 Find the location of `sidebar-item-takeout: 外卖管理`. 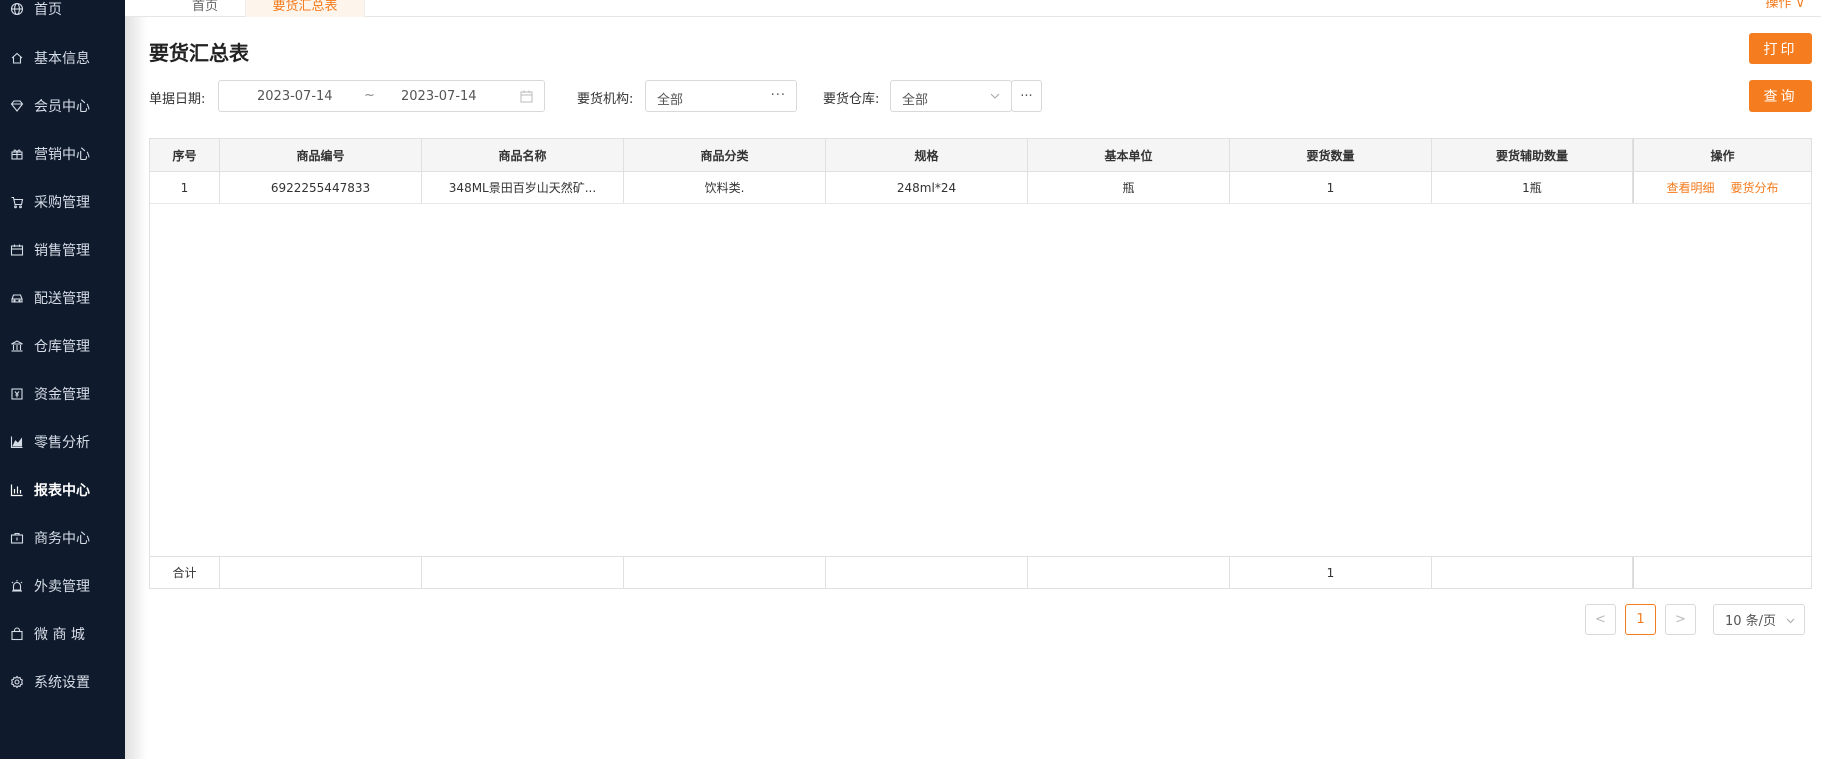

sidebar-item-takeout: 外卖管理 is located at coordinates (62, 586).